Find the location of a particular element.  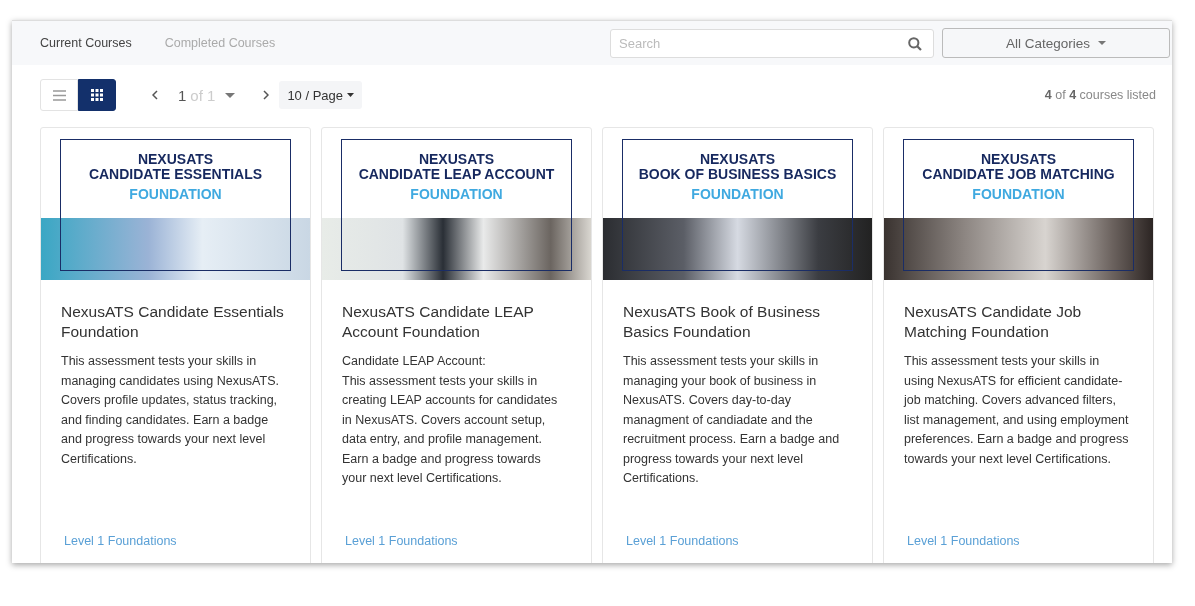

course-description: This assessment tests your skills in managing candidates using NexusATS. Covers profile updates, status tracking, and finding candidates. Earn a badge and progress towards your next level Certifications. is located at coordinates (170, 410).